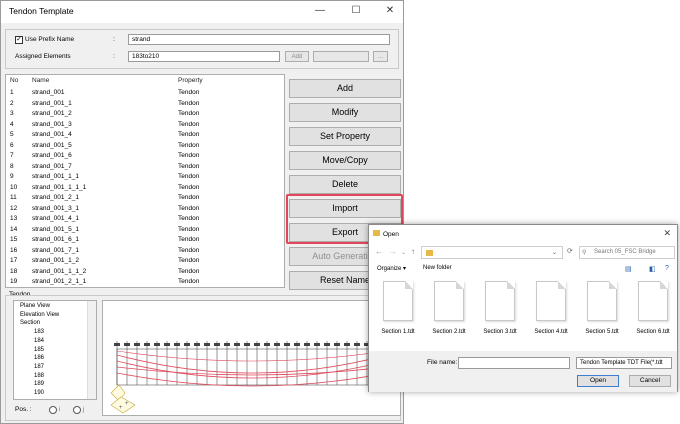  I want to click on back-arrow-icon: ←, so click(379, 251).